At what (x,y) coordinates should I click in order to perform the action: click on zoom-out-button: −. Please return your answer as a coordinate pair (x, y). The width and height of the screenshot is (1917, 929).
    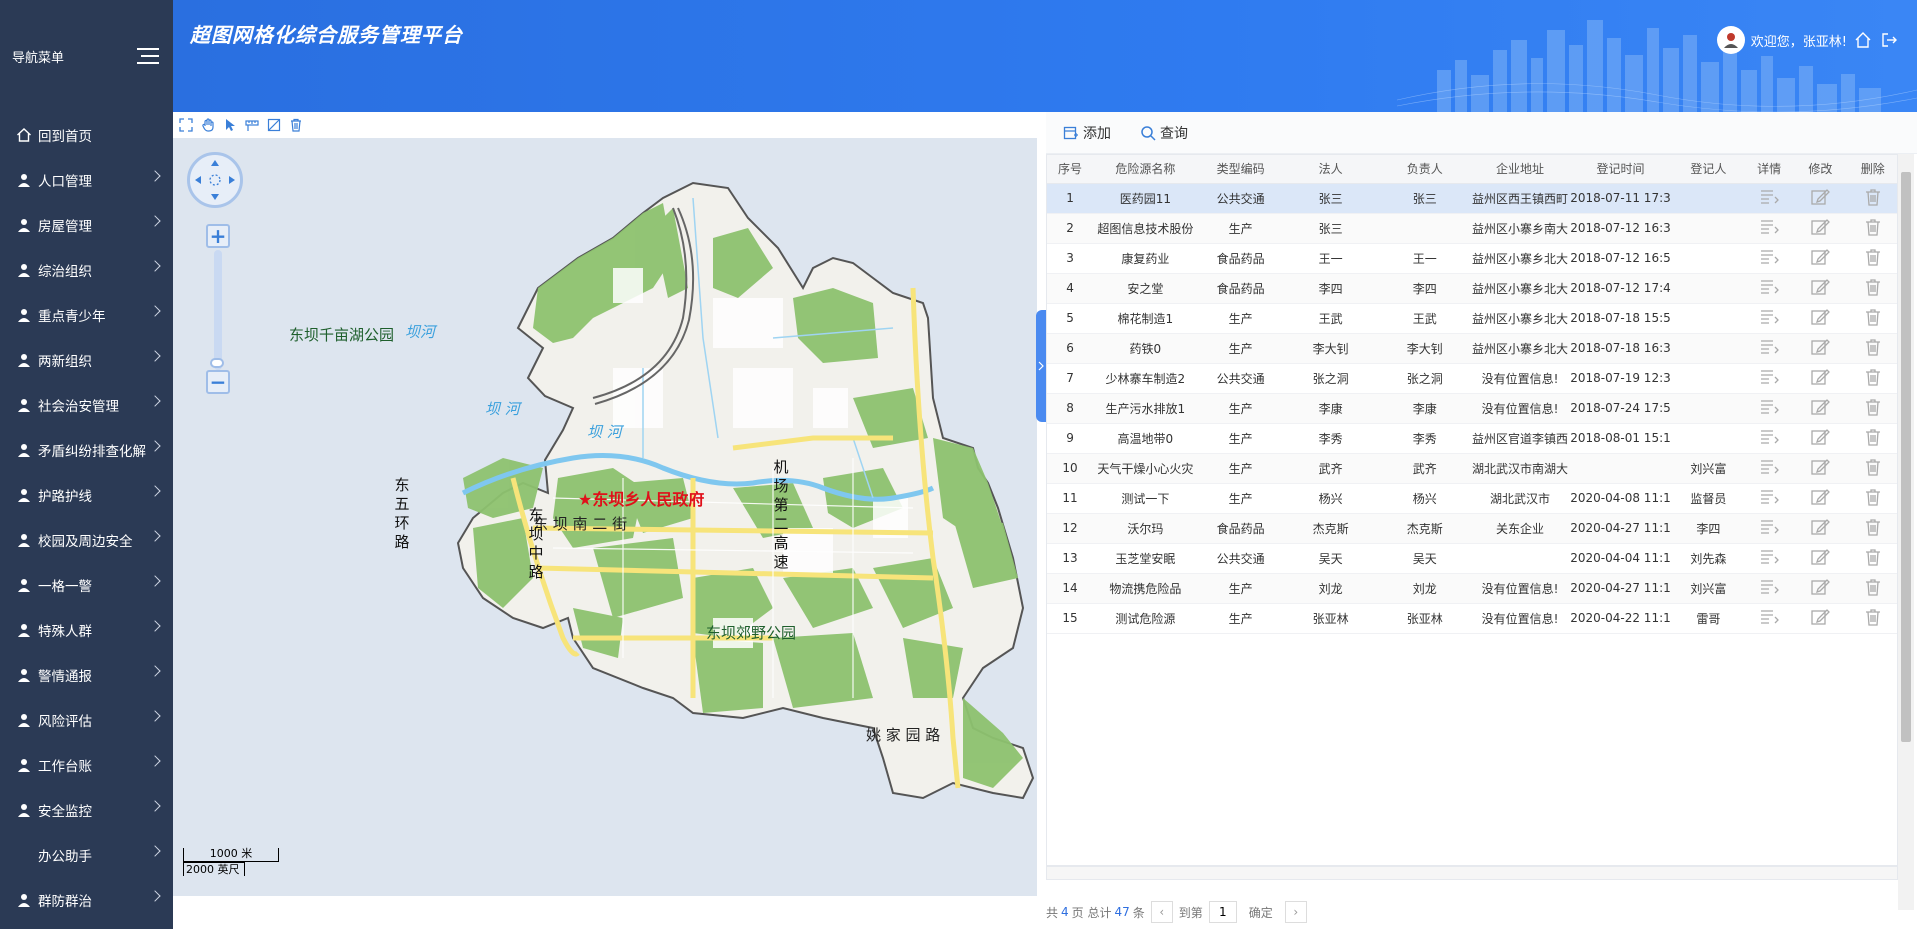
    Looking at the image, I should click on (218, 382).